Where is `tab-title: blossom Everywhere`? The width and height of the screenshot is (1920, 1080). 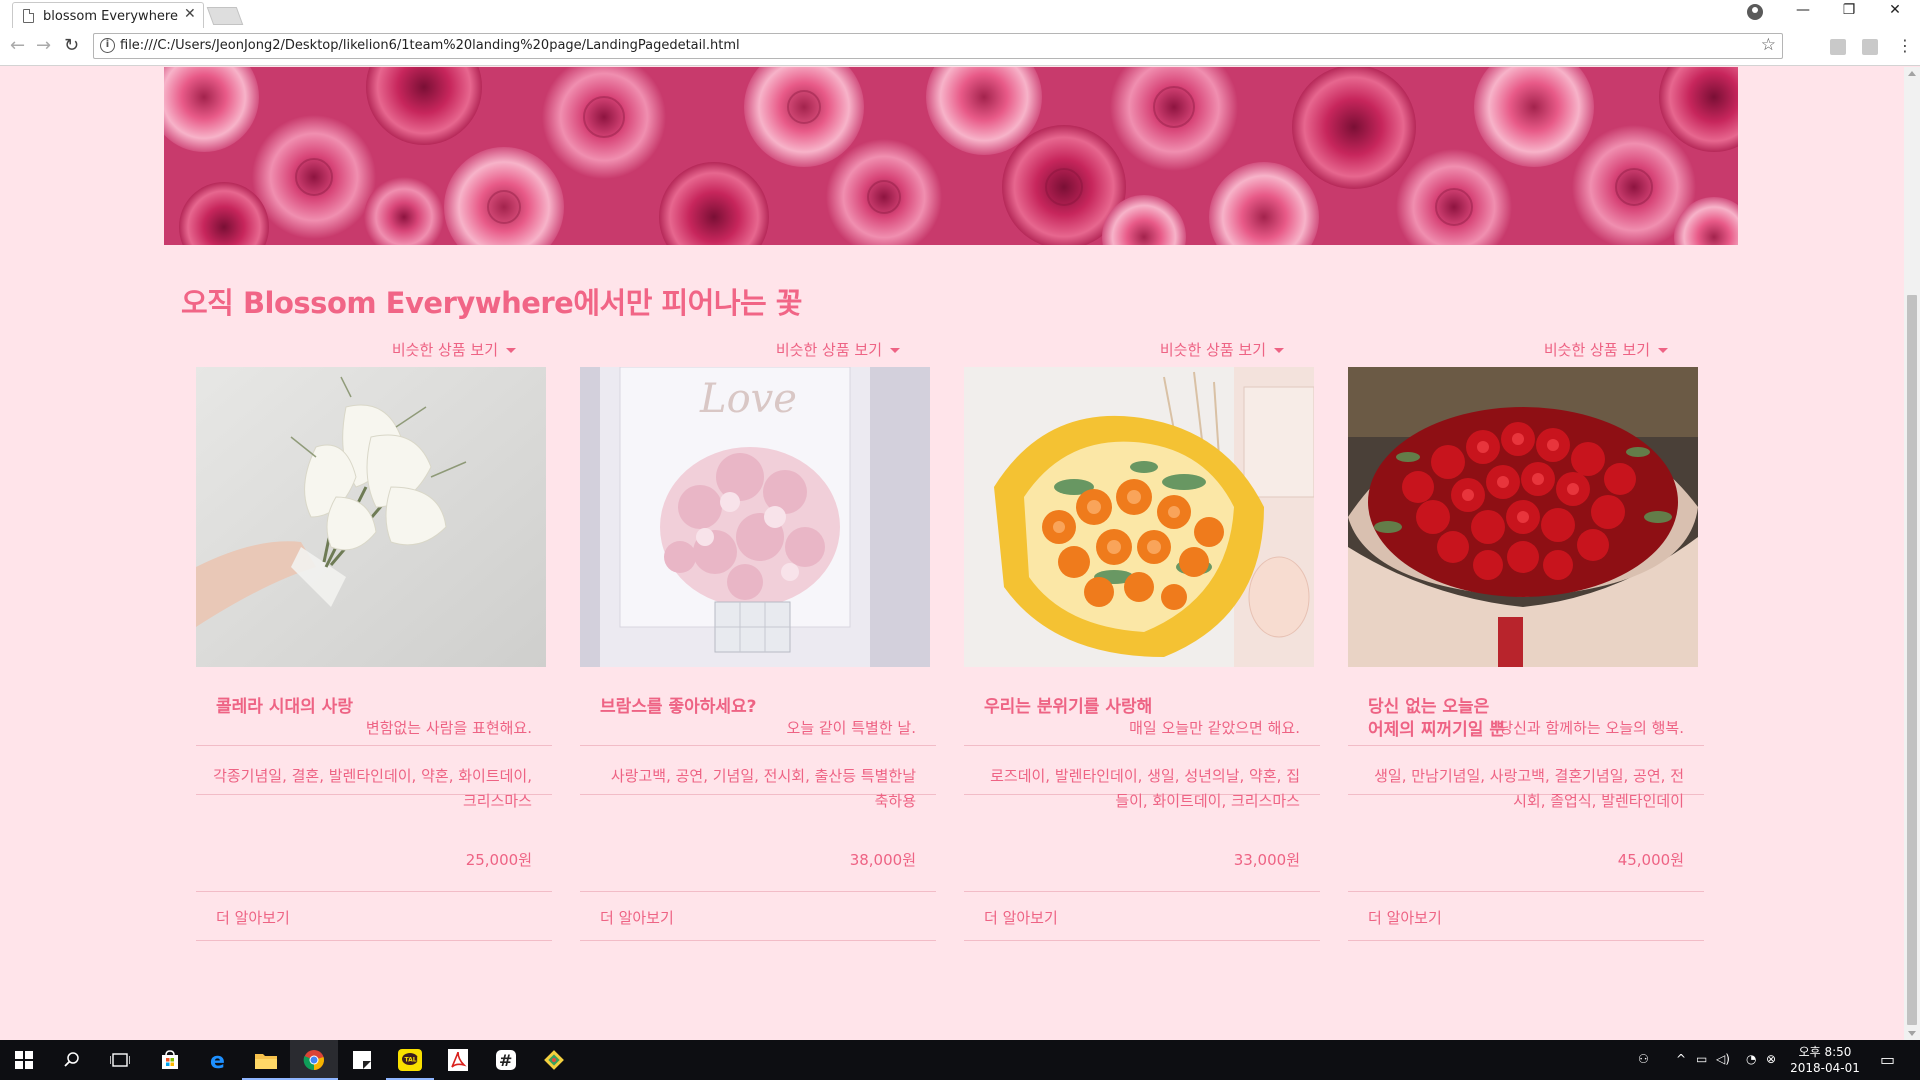
tab-title: blossom Everywhere is located at coordinates (110, 16).